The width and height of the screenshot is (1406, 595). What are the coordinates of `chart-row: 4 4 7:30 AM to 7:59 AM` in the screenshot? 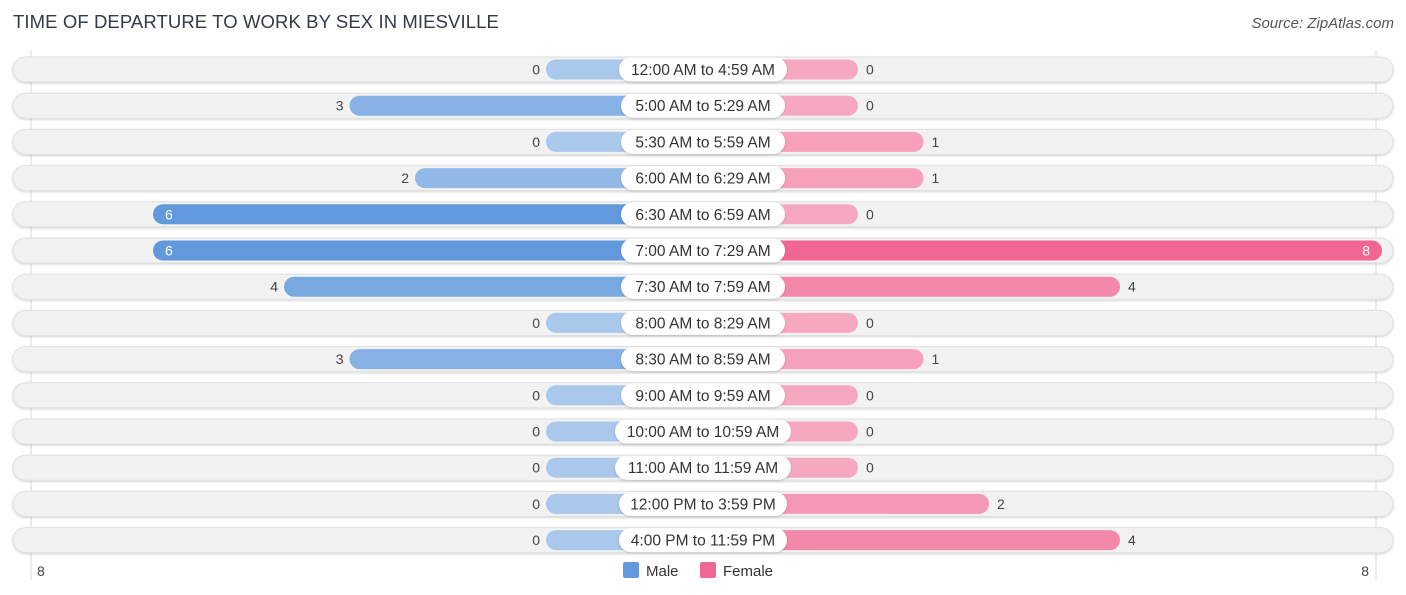 It's located at (703, 286).